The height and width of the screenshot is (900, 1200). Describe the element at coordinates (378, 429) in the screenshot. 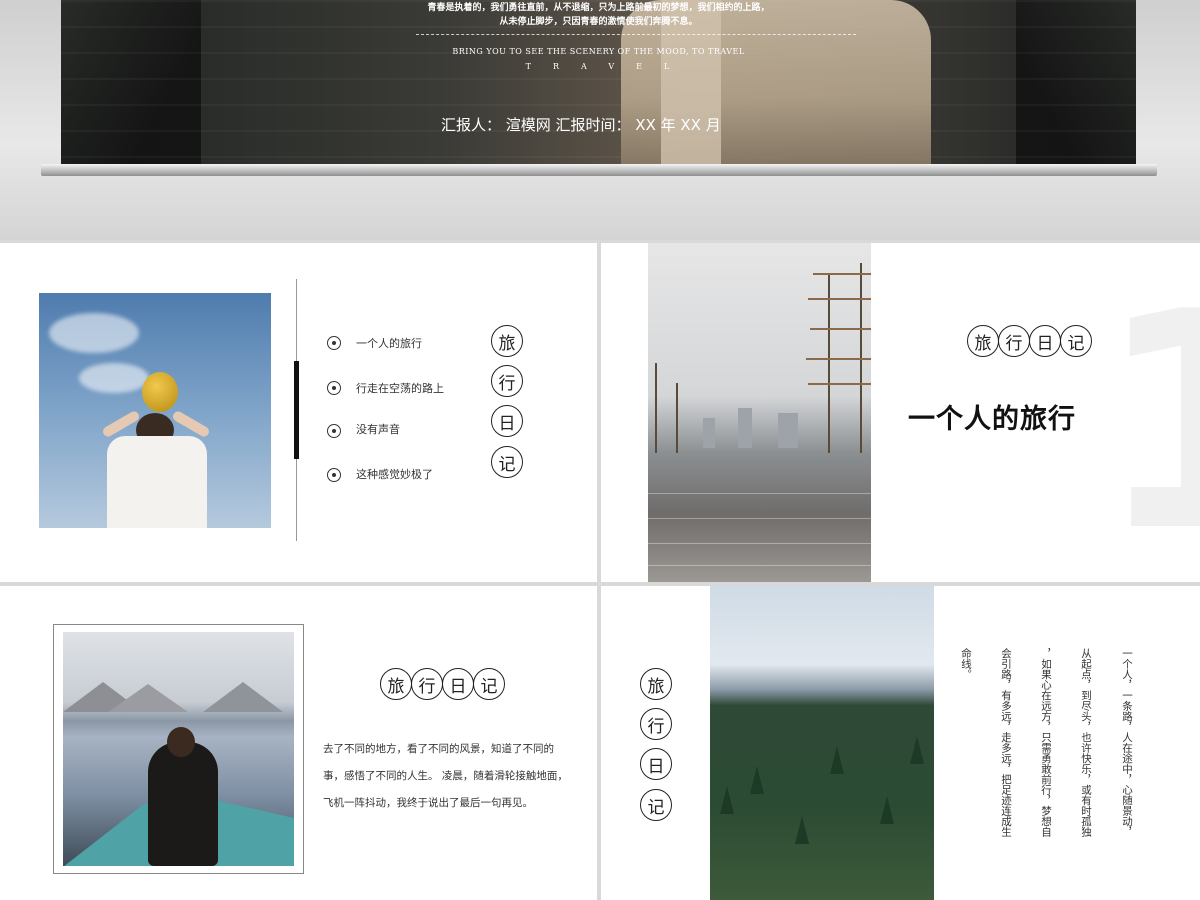

I see `bullet-text: 没有声音` at that location.